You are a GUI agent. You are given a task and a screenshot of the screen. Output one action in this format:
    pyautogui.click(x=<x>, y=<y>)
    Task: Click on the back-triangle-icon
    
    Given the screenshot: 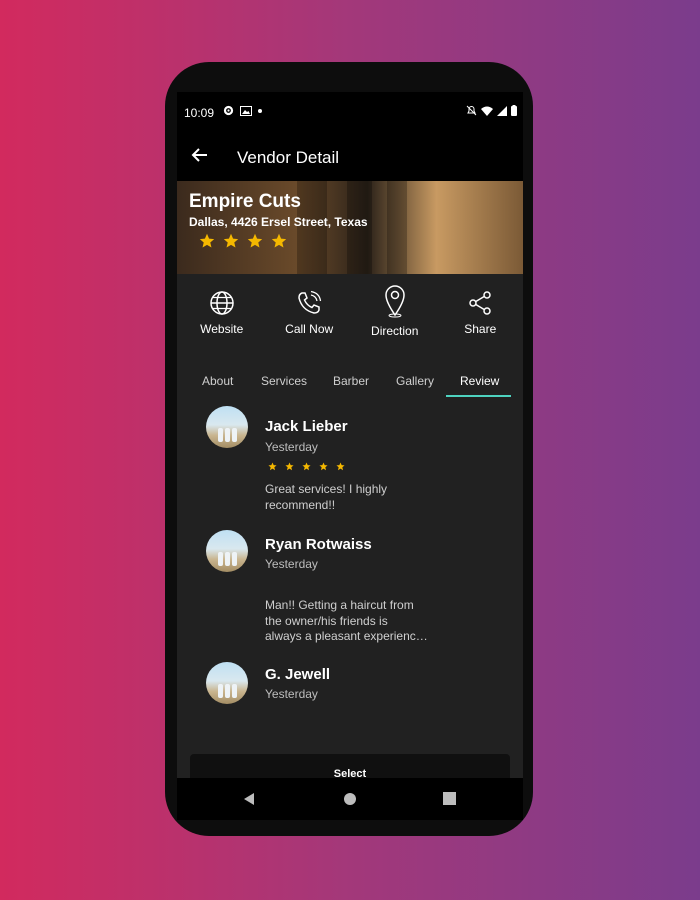 What is the action you would take?
    pyautogui.click(x=249, y=799)
    